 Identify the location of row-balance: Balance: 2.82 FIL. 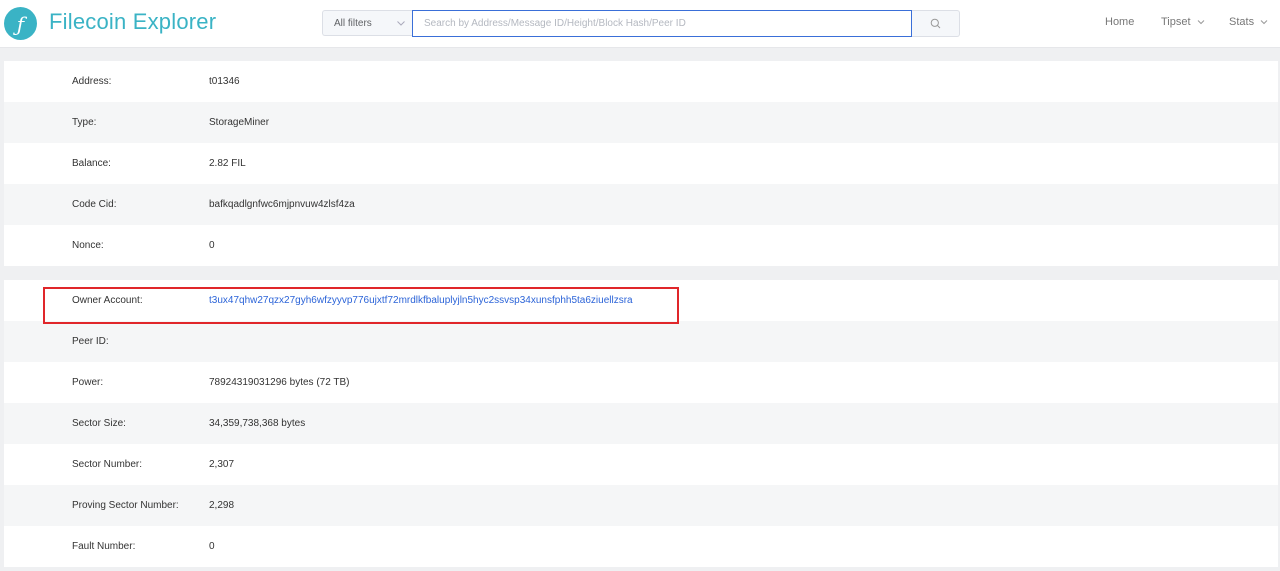
(641, 163).